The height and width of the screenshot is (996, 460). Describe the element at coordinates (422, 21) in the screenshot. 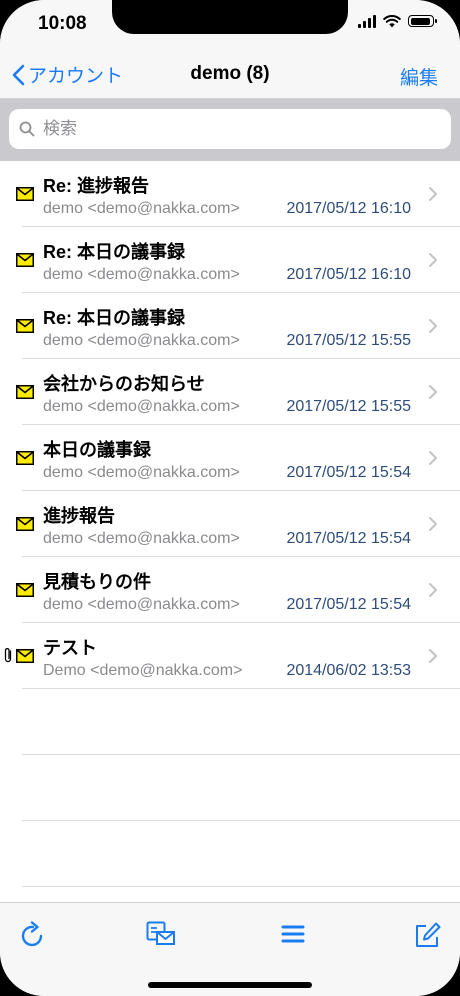

I see `battery-icon` at that location.